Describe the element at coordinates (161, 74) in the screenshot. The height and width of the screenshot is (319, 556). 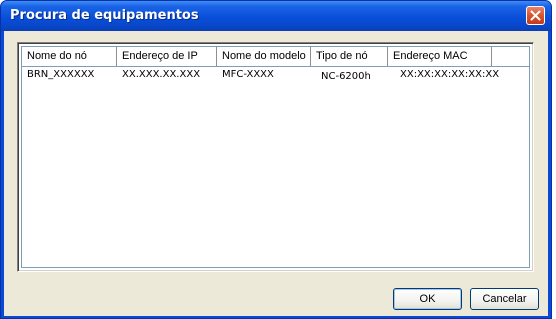
I see `cell-ip-address: XX.XXX.XX.XXX` at that location.